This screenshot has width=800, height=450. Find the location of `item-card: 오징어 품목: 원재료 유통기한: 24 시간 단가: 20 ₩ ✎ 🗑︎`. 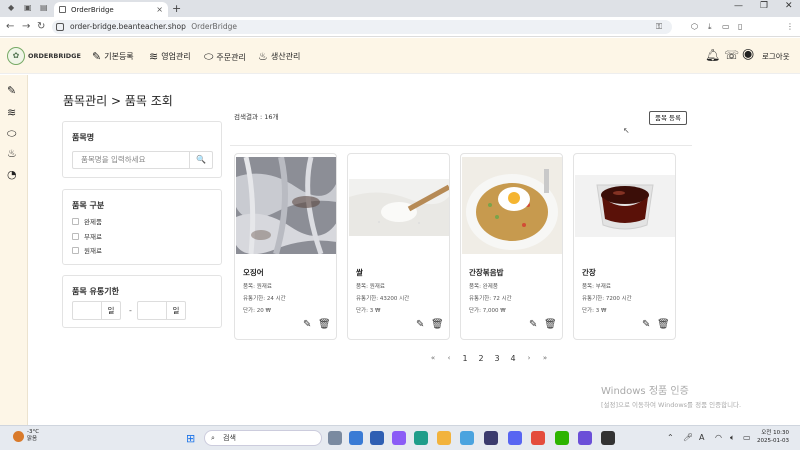

item-card: 오징어 품목: 원재료 유통기한: 24 시간 단가: 20 ₩ ✎ 🗑︎ is located at coordinates (285, 246).